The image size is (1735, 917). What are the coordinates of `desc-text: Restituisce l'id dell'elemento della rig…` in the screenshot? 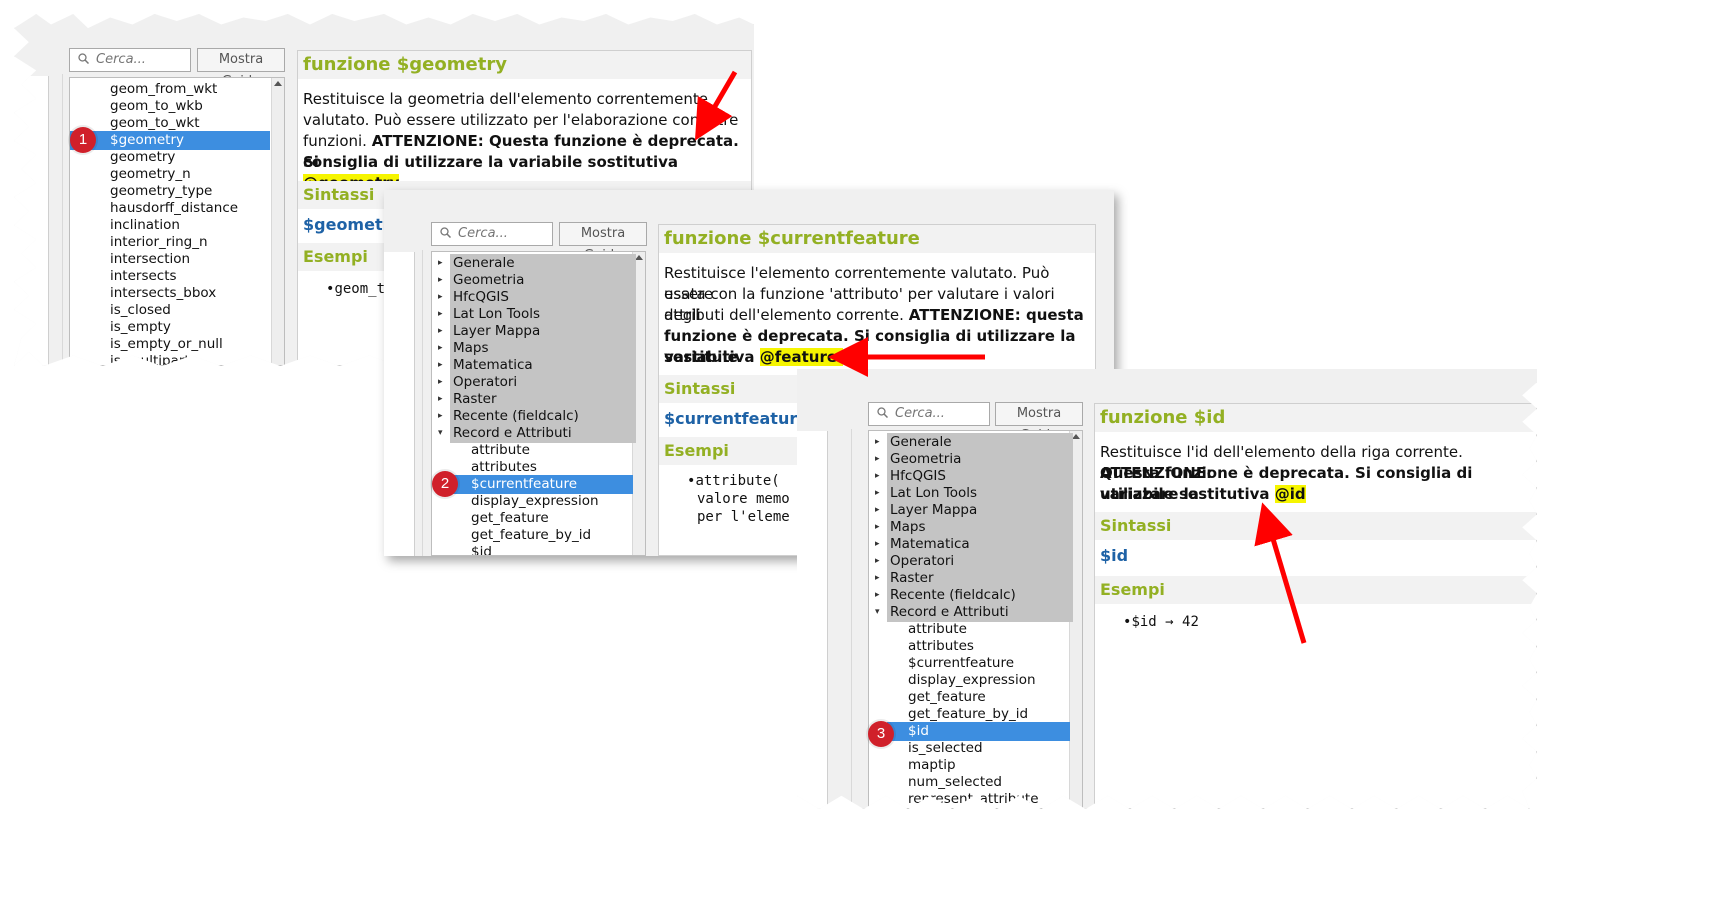 It's located at (1281, 452).